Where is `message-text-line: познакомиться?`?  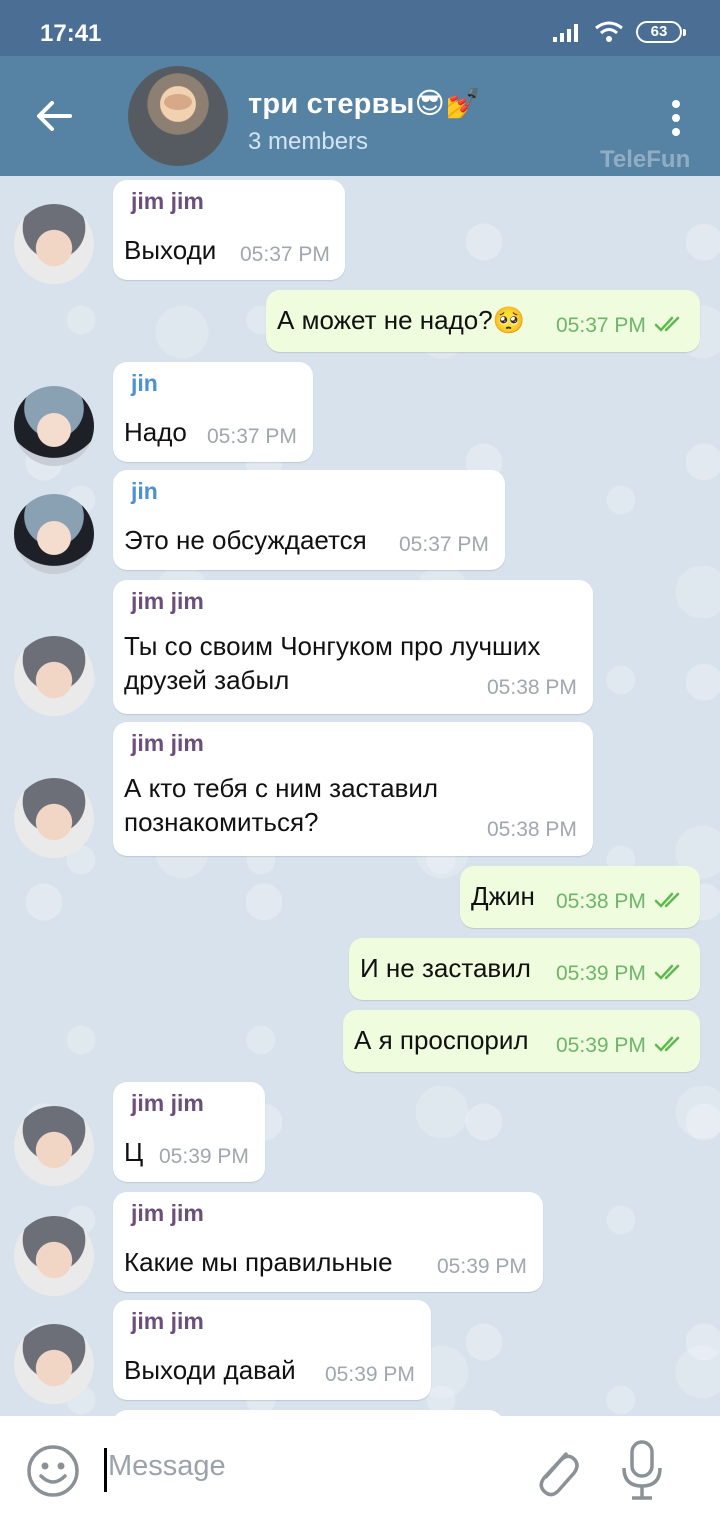 message-text-line: познакомиться? is located at coordinates (221, 822).